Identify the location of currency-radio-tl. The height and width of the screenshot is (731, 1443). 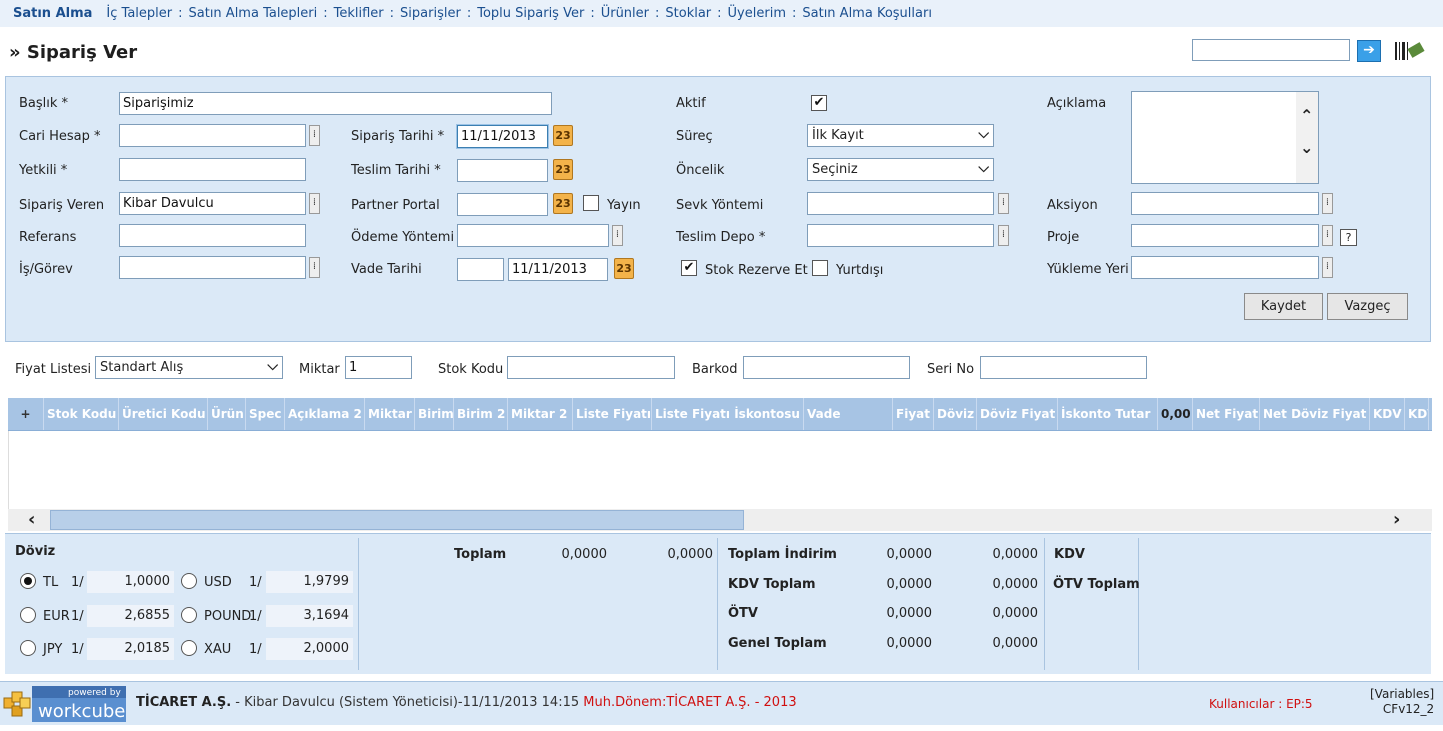
(28, 581).